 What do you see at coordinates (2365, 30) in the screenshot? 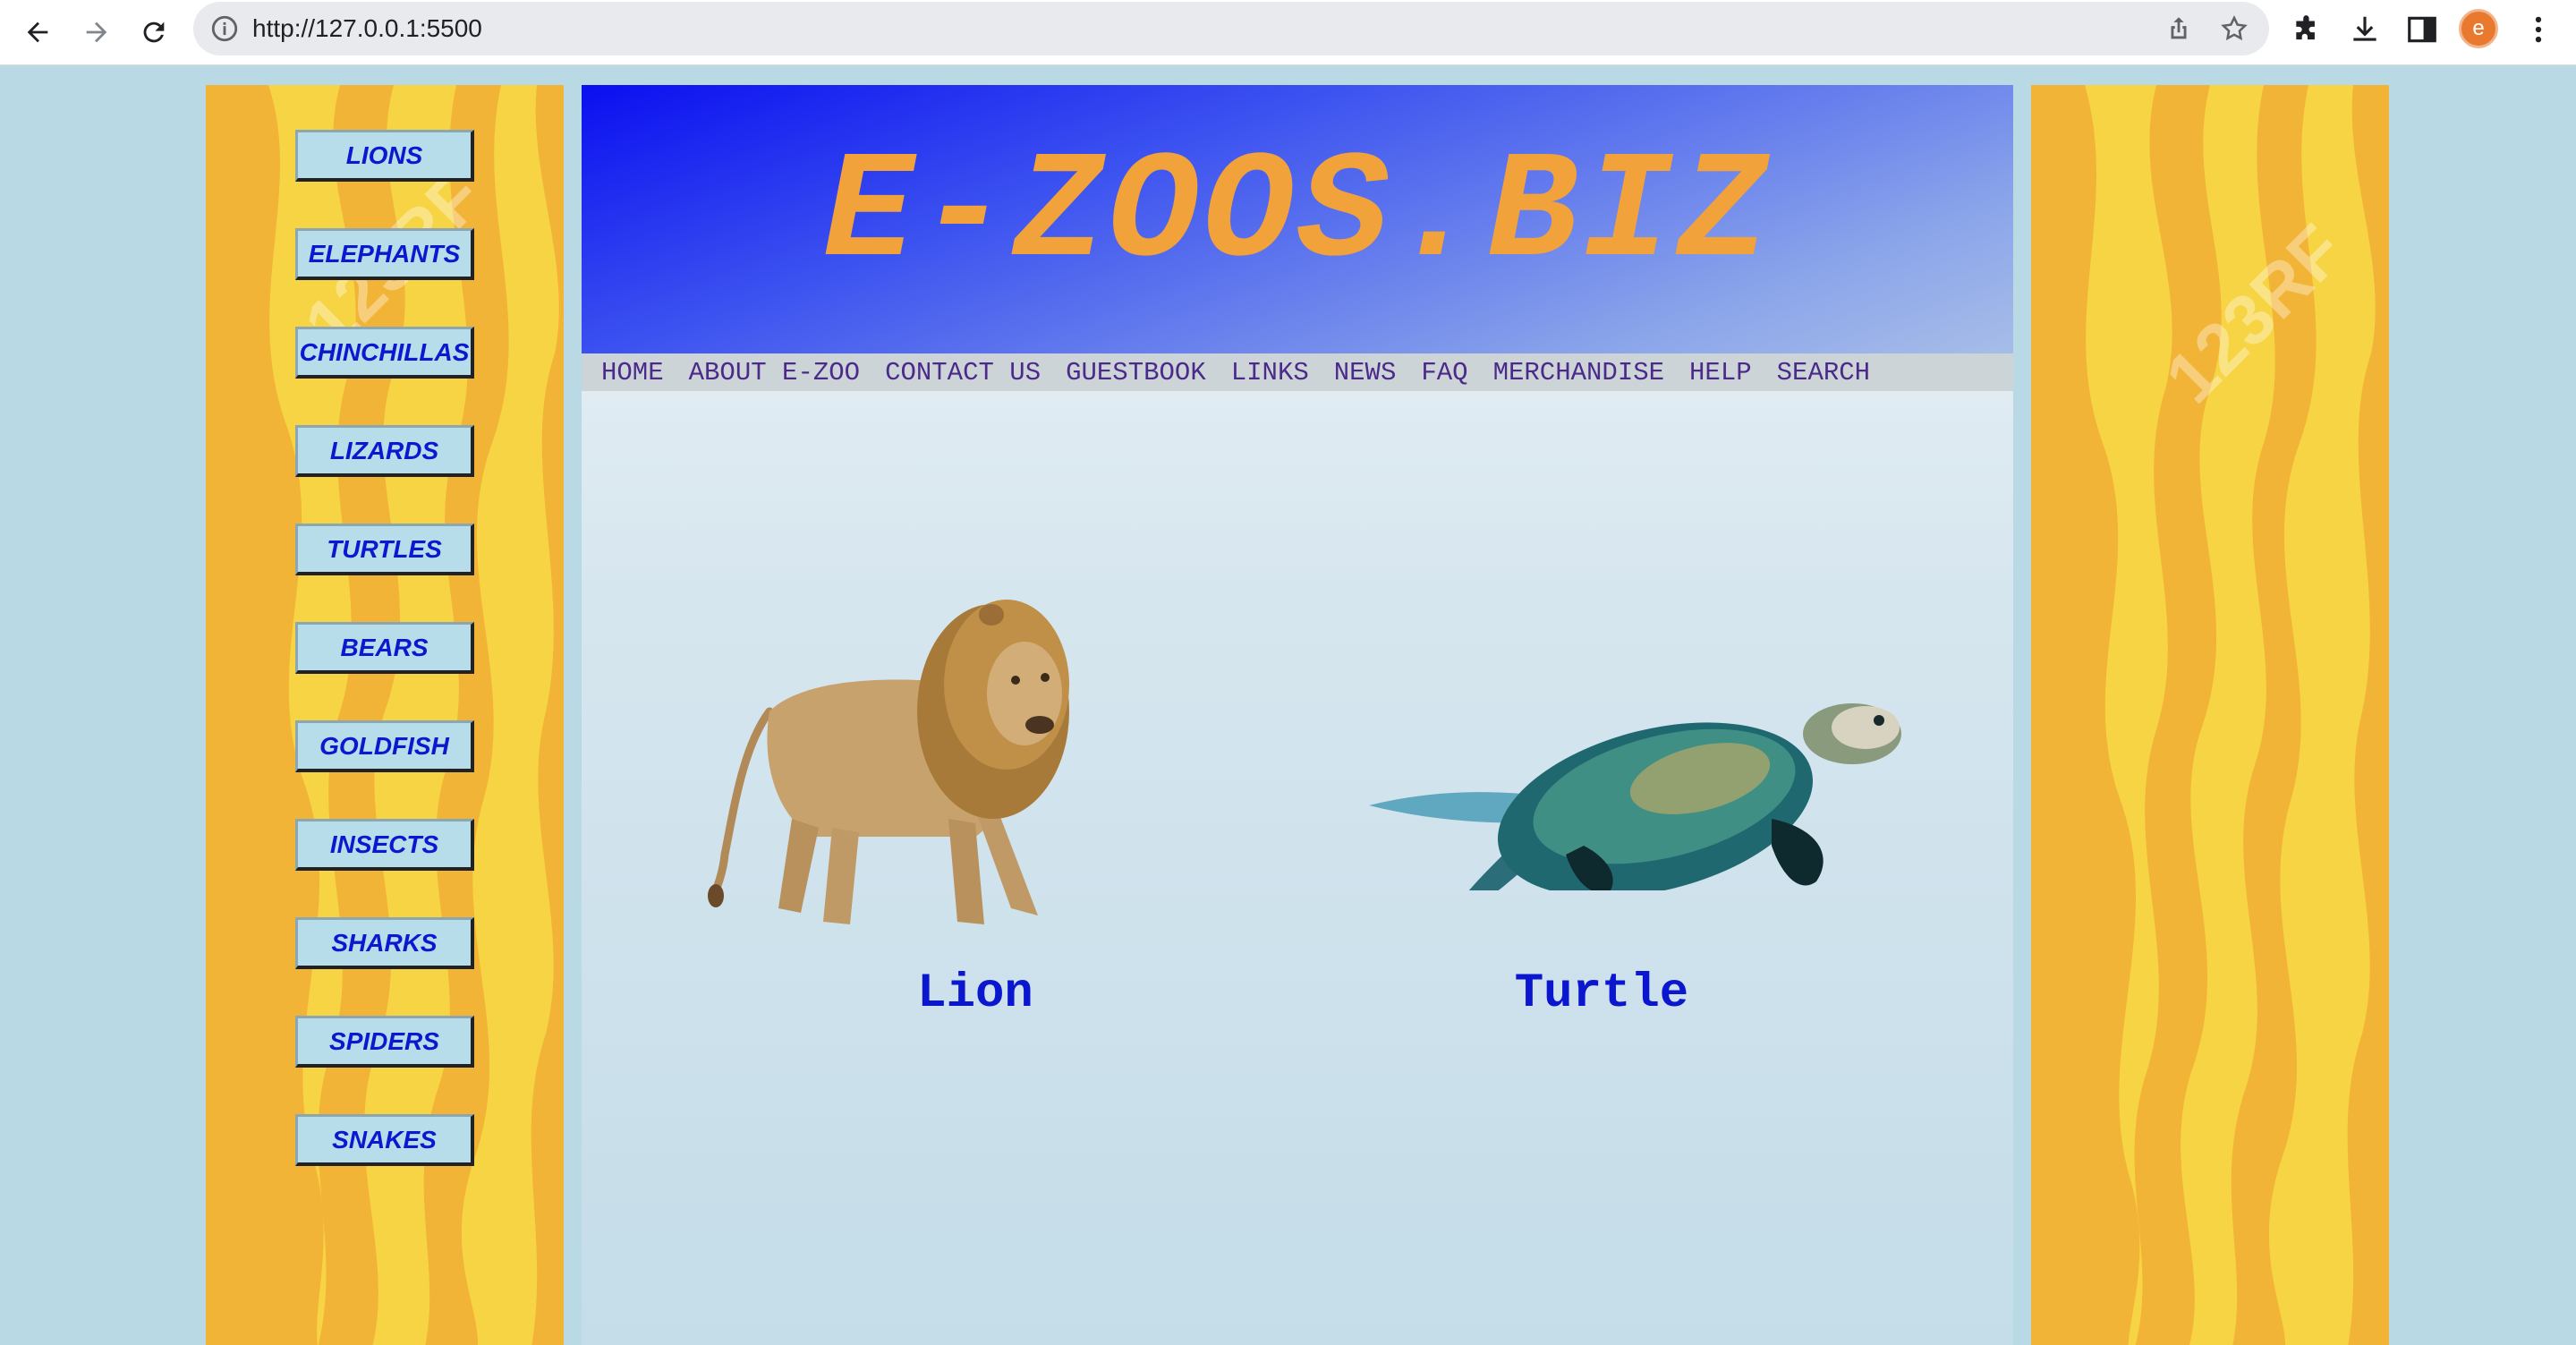
I see `download-icon` at bounding box center [2365, 30].